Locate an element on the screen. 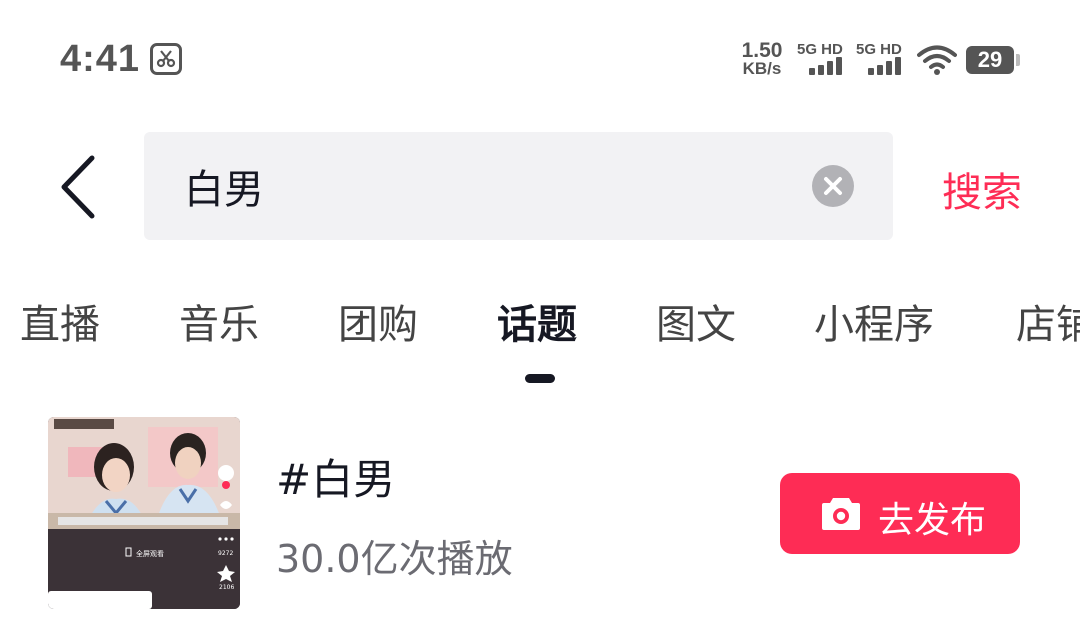 The width and height of the screenshot is (1080, 641). thumbnail-favorite-count: 2106 is located at coordinates (226, 587).